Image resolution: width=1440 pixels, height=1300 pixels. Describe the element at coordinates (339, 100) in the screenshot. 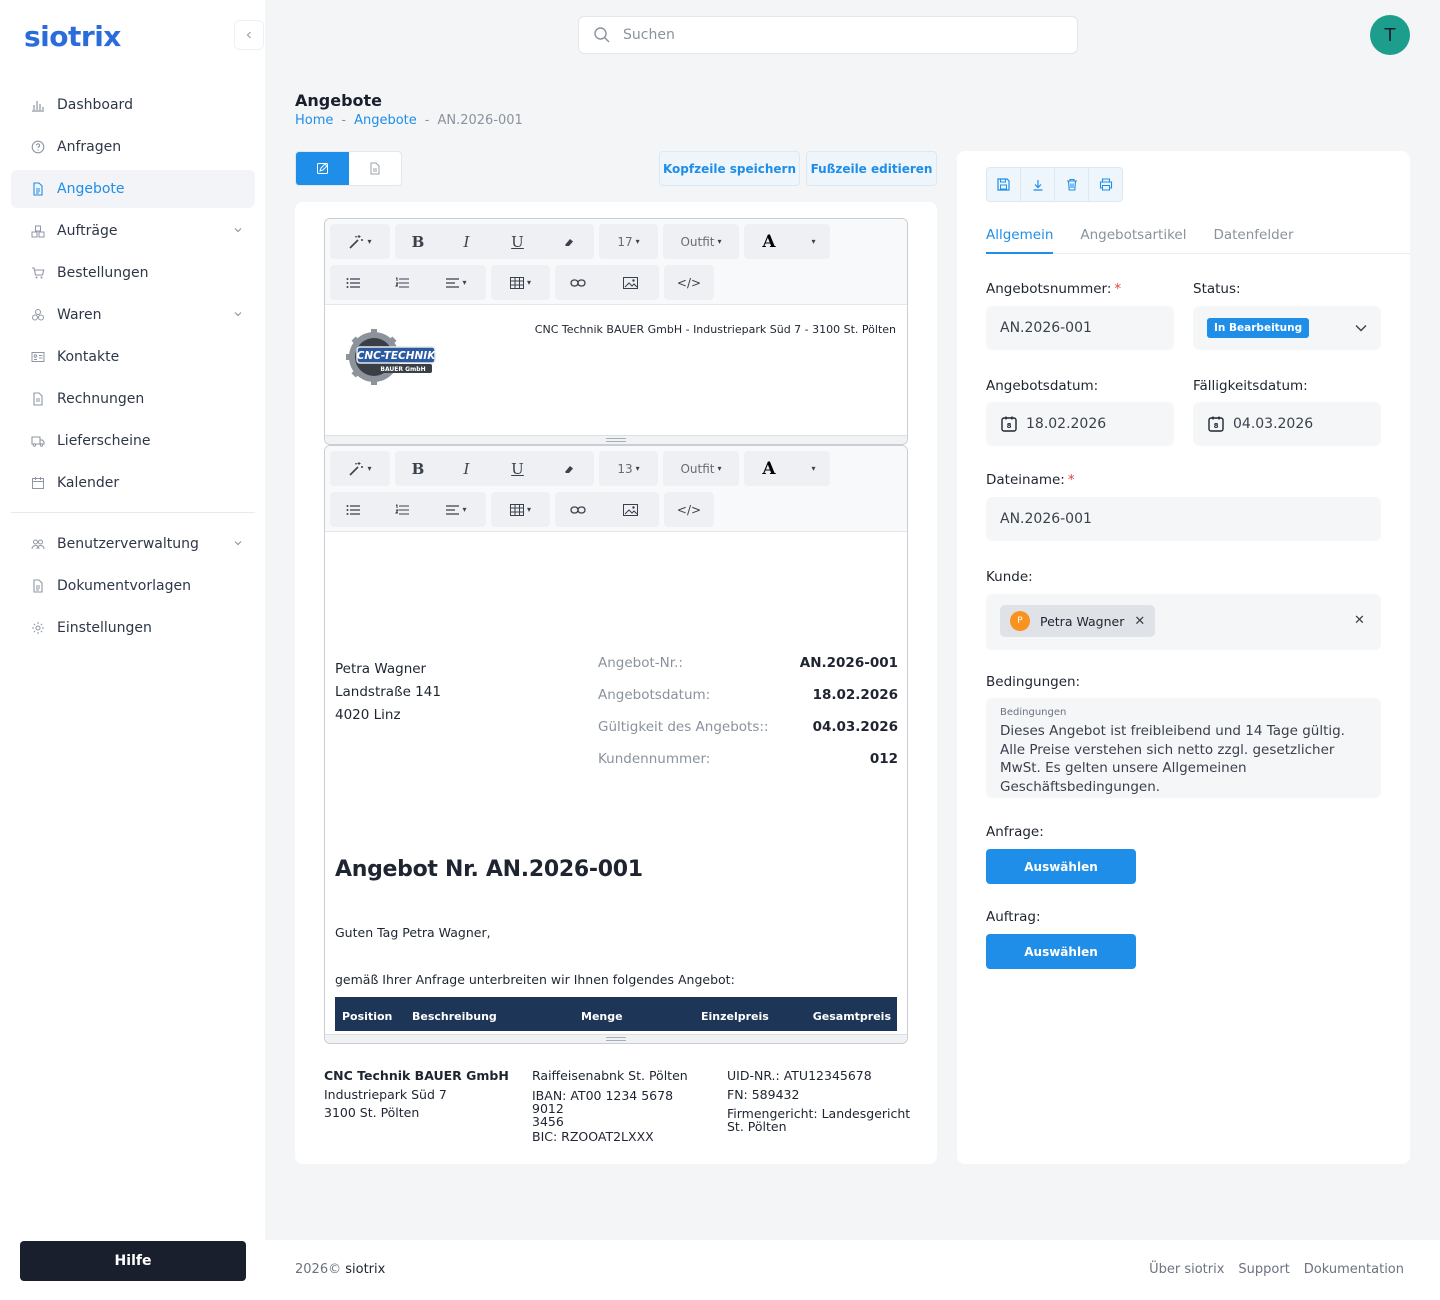

I see `page-title: Angebote` at that location.